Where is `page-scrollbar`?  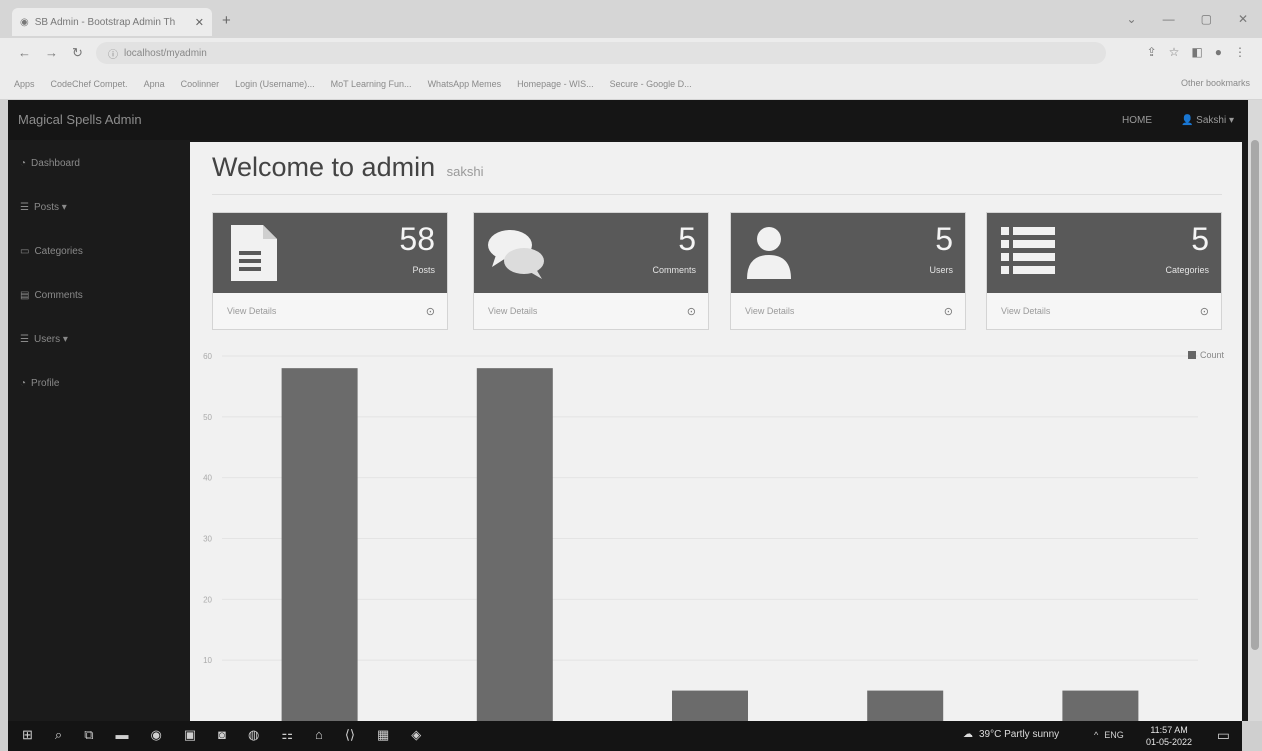
page-scrollbar is located at coordinates (1255, 410).